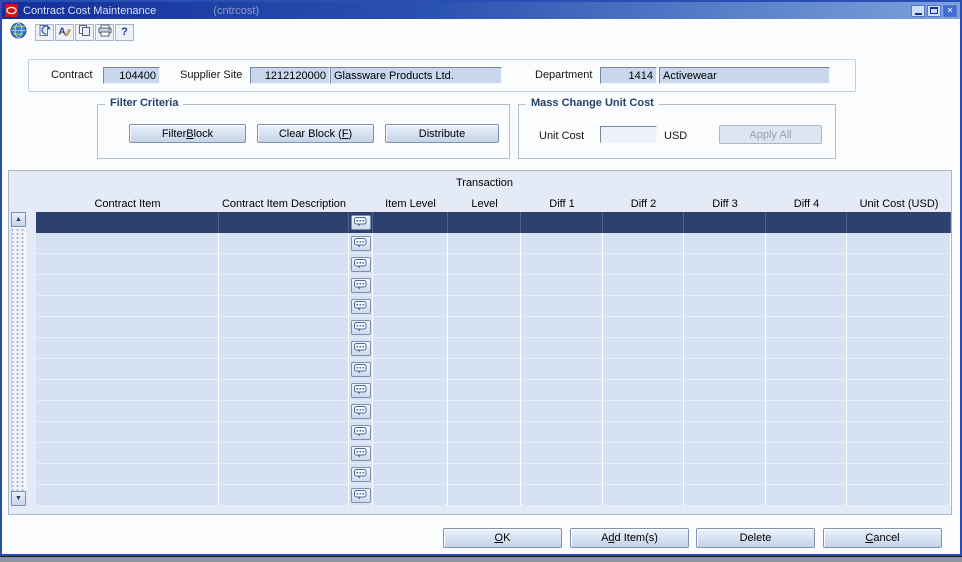  What do you see at coordinates (18, 498) in the screenshot?
I see `scroll-down-button: ▼` at bounding box center [18, 498].